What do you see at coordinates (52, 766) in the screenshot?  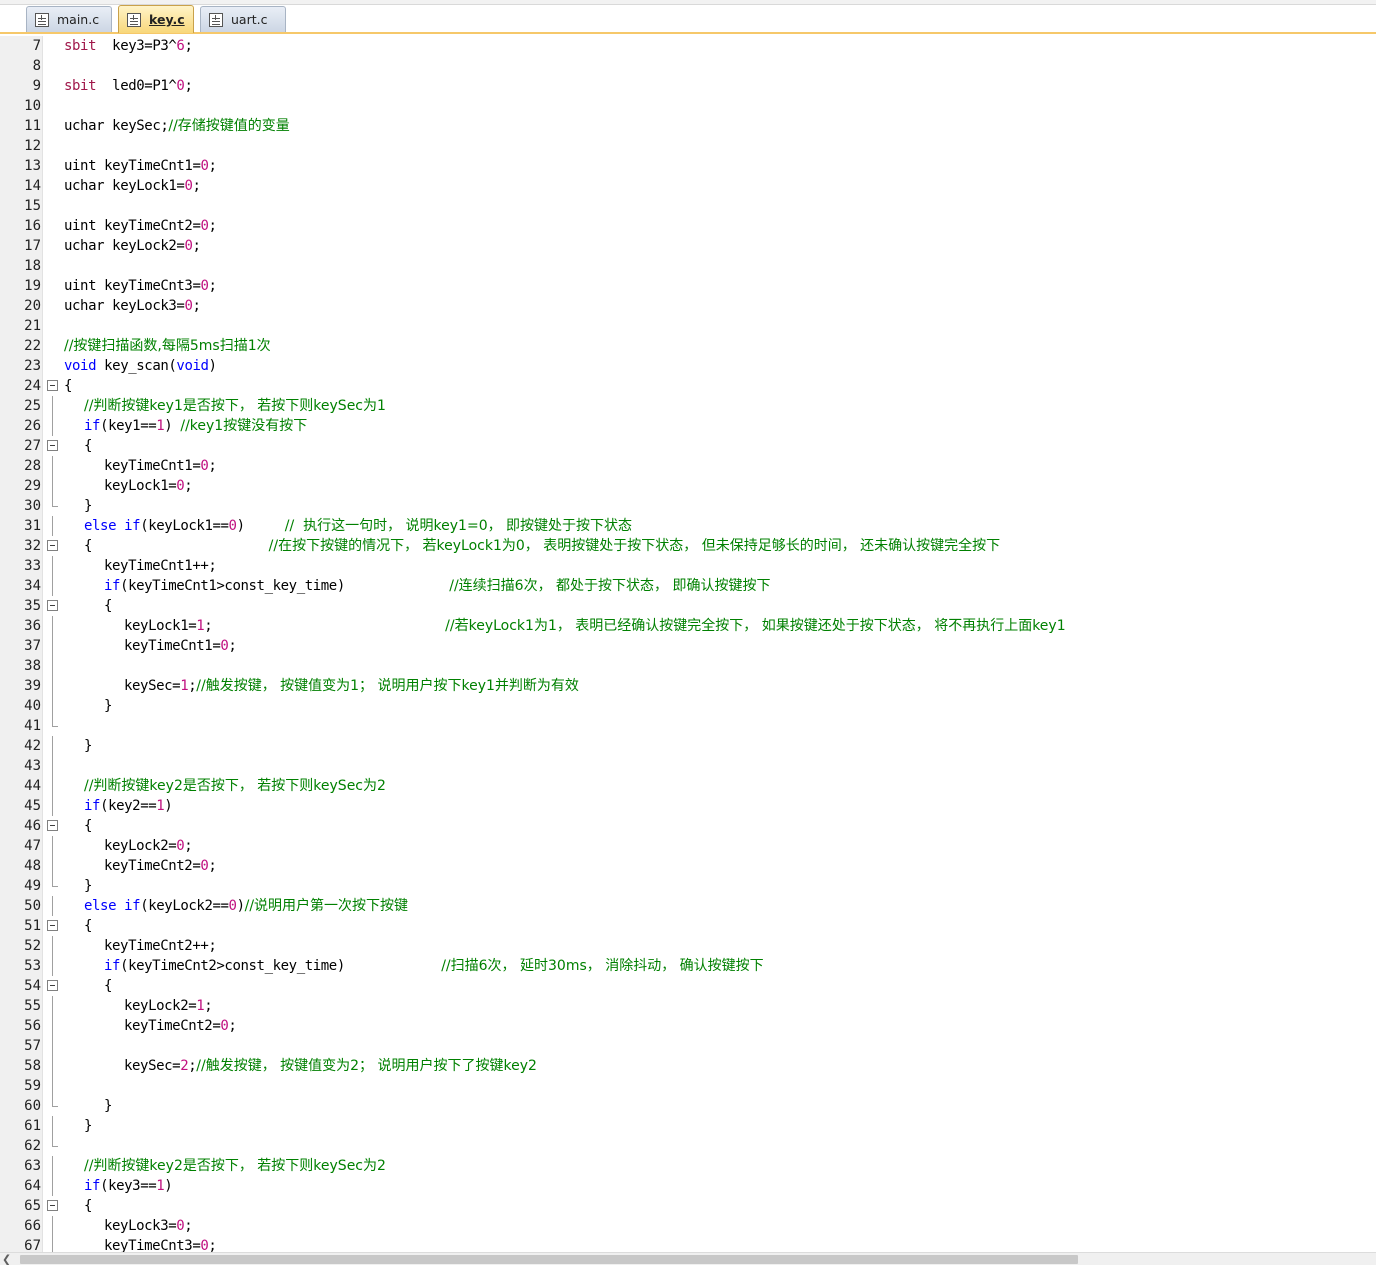 I see `fold-guide-line` at bounding box center [52, 766].